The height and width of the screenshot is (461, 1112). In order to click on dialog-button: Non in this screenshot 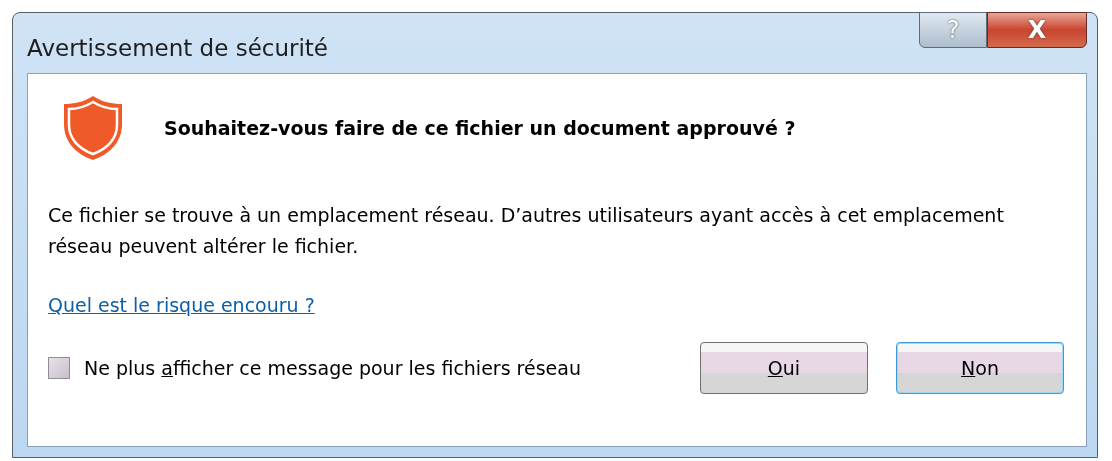, I will do `click(980, 368)`.